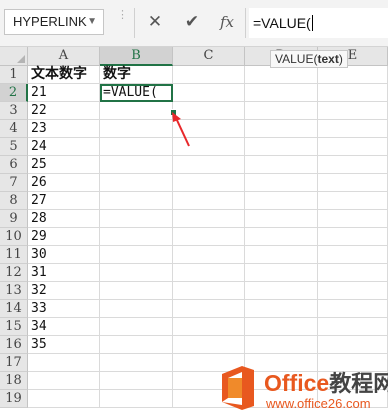 This screenshot has width=388, height=418. What do you see at coordinates (327, 59) in the screenshot?
I see `tooltip-argument: text` at bounding box center [327, 59].